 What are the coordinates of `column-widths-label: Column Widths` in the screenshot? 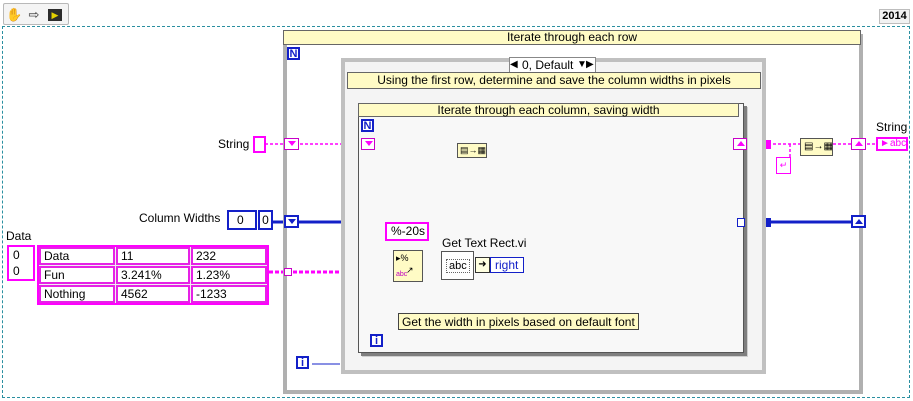 It's located at (180, 218).